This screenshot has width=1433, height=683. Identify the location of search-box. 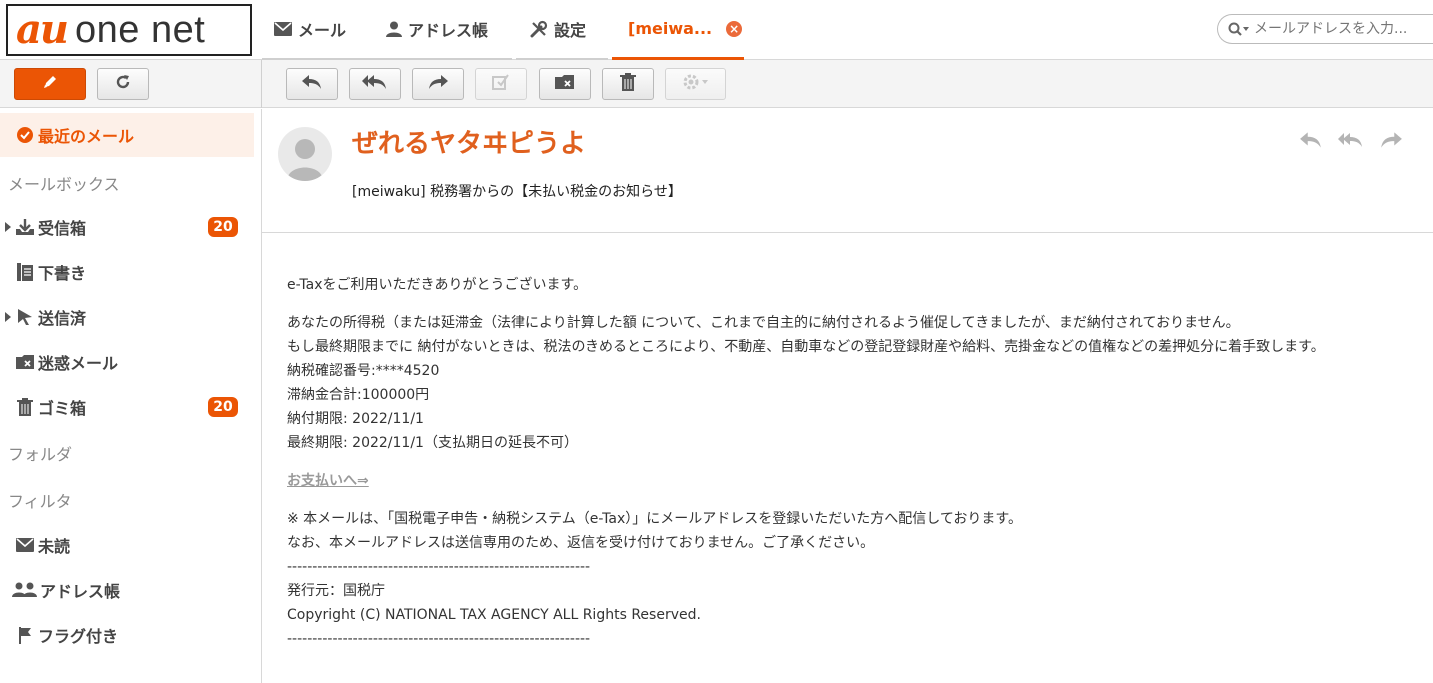
(1325, 29).